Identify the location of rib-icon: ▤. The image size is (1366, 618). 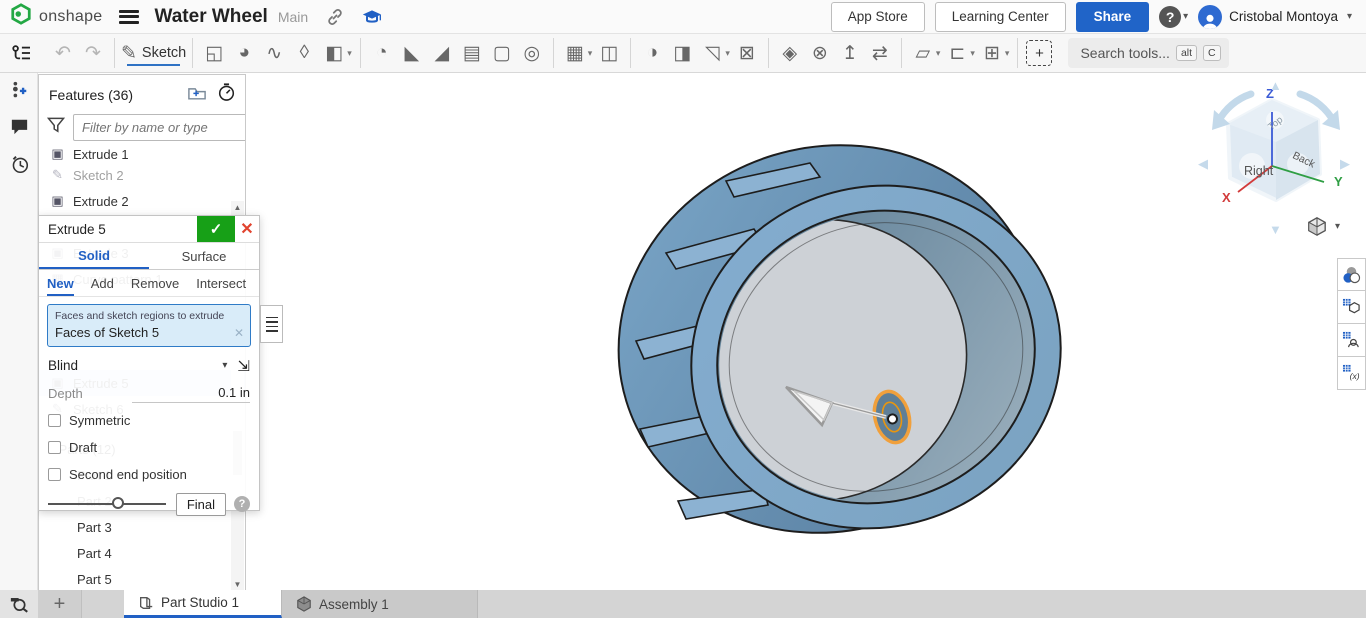
(472, 53).